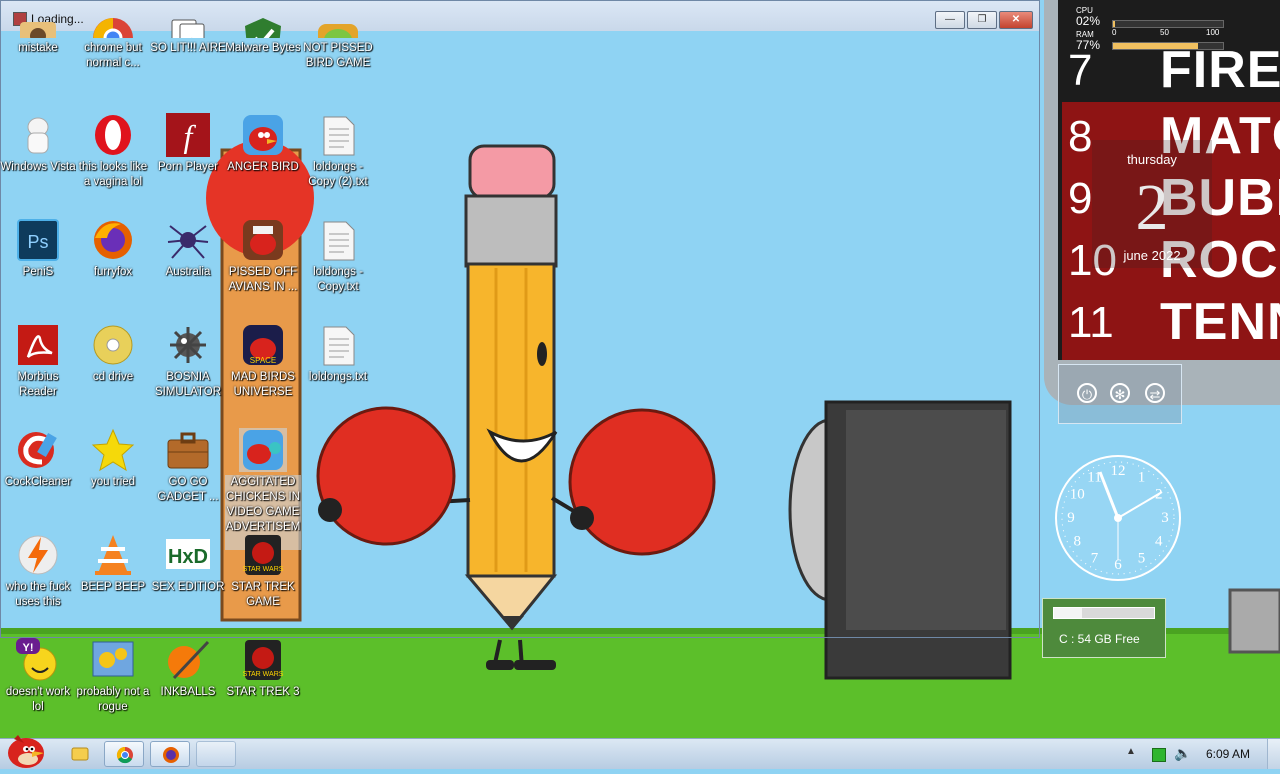  I want to click on angry-bird-start-icon, so click(26, 751).